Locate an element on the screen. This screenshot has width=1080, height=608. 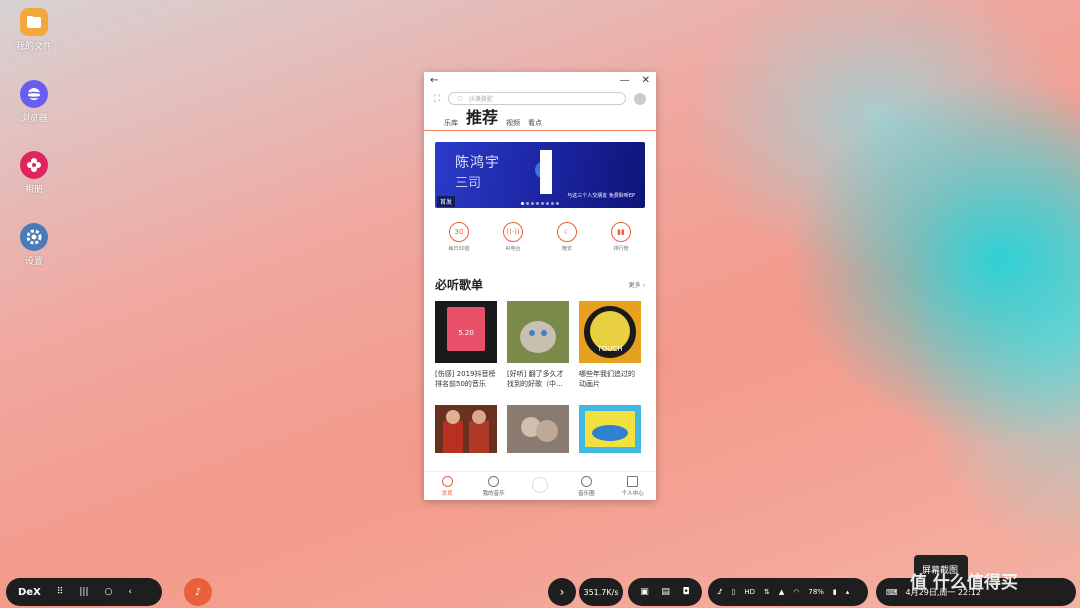
nav-label: 音乐圈 is located at coordinates (586, 493).